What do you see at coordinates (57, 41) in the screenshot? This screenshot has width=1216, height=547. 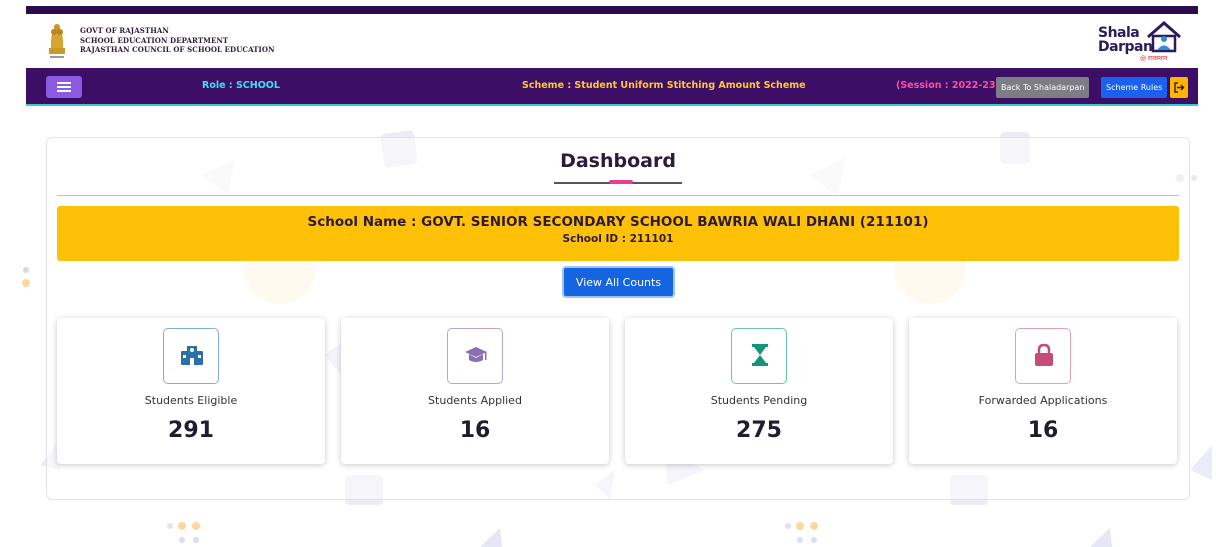 I see `state-emblem-icon` at bounding box center [57, 41].